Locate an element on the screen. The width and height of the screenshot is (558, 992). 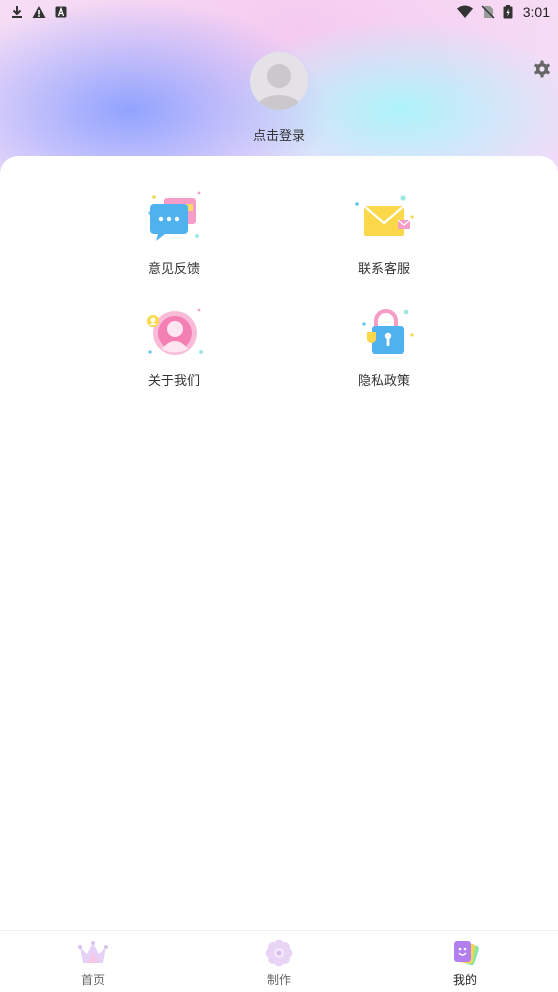
nav-label: 首页 is located at coordinates (92, 980).